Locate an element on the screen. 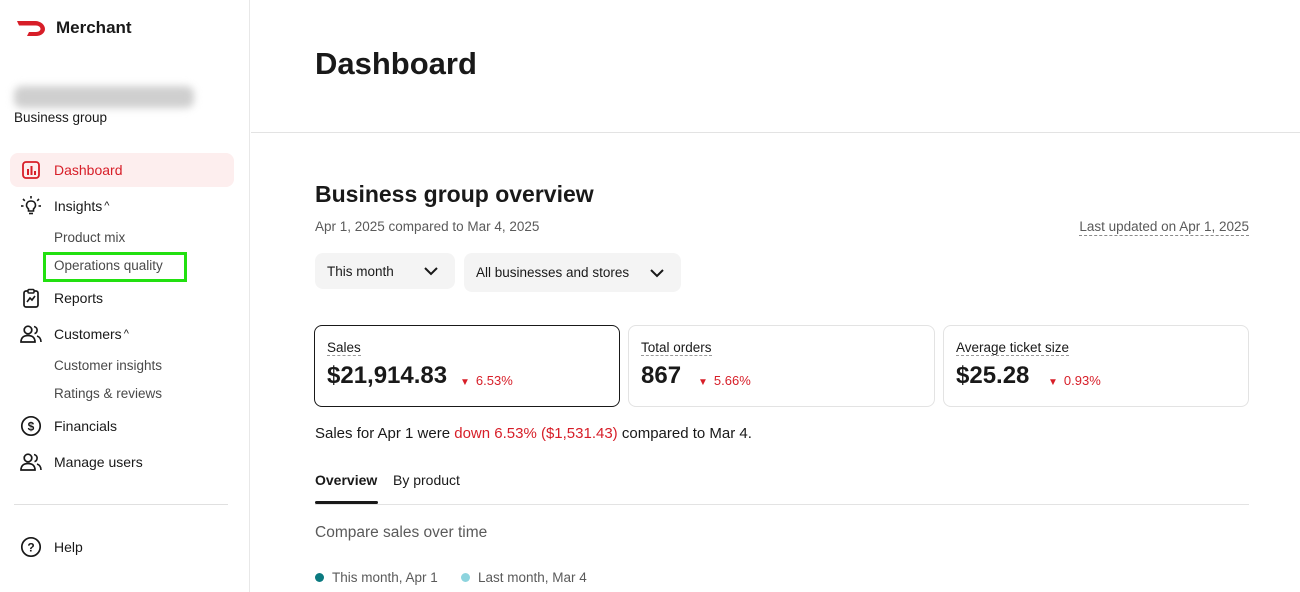 This screenshot has height=592, width=1300. active-tab-indicator is located at coordinates (346, 502).